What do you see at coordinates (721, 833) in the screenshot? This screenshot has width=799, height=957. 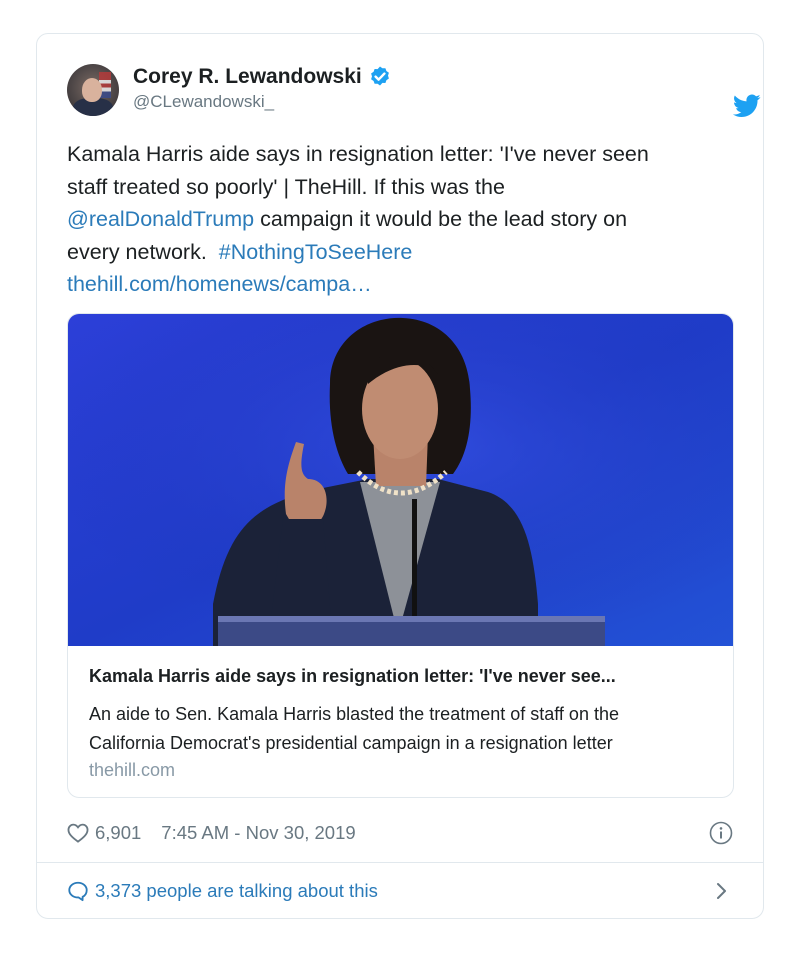 I see `info-icon` at bounding box center [721, 833].